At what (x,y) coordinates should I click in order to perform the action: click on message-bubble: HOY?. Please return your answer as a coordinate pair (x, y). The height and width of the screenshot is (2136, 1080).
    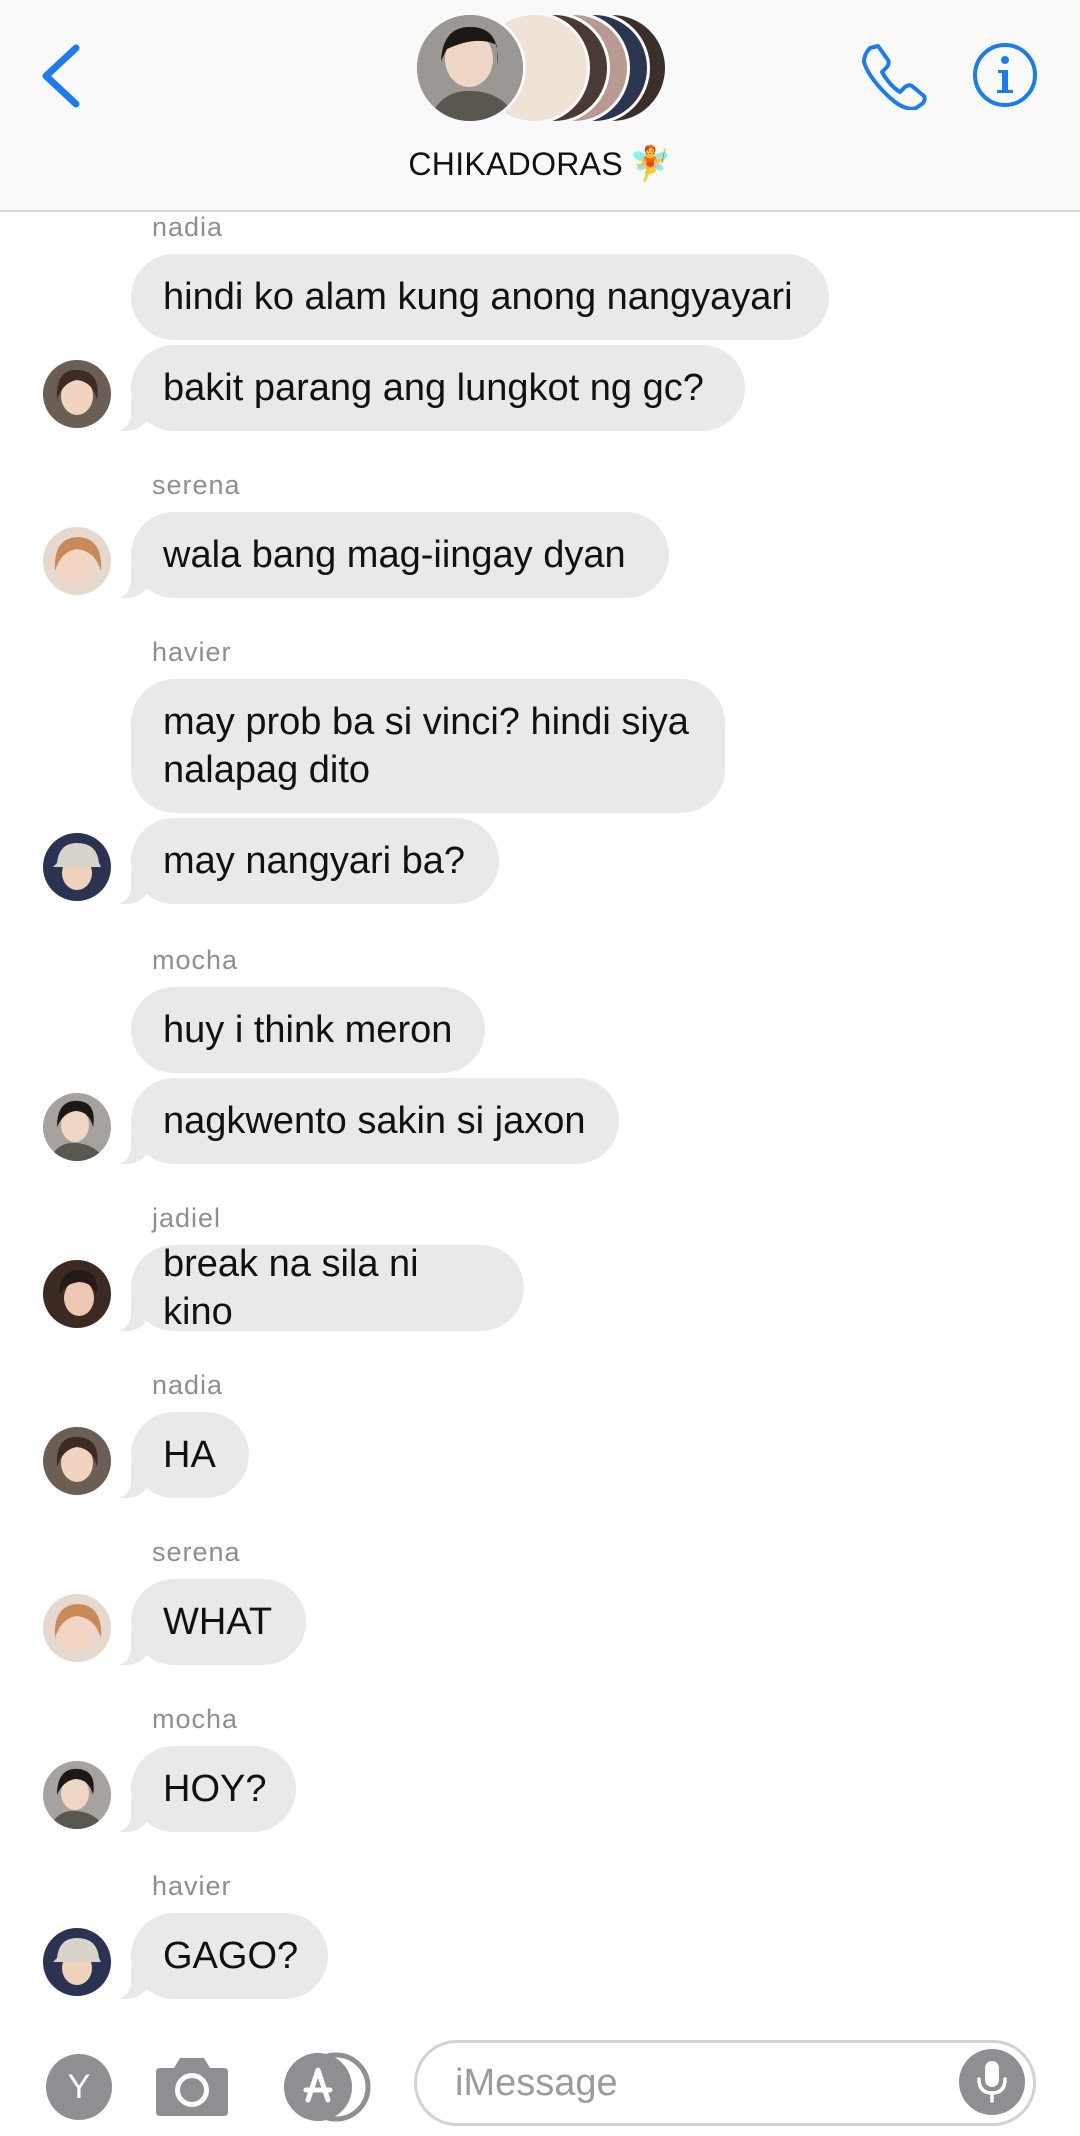
    Looking at the image, I should click on (198, 1789).